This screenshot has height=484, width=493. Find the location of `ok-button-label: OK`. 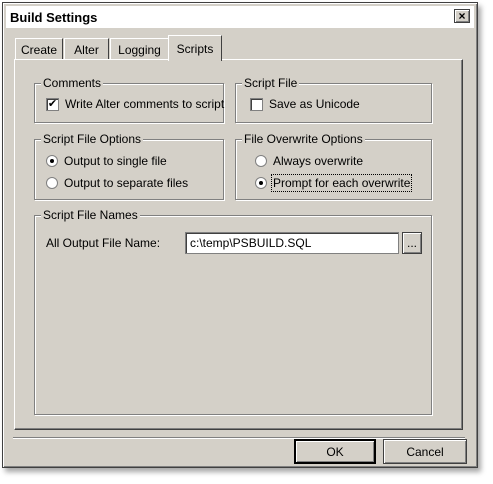

ok-button-label: OK is located at coordinates (335, 451).